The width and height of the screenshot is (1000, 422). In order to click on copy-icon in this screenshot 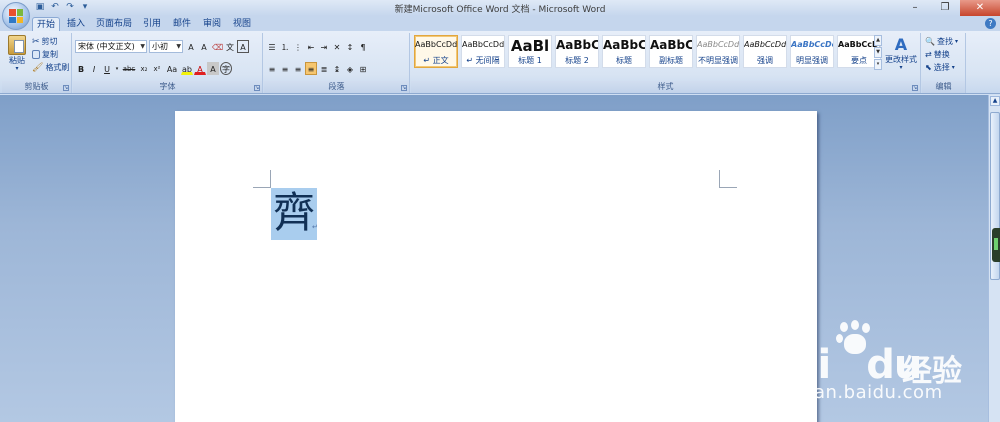, I will do `click(36, 54)`.